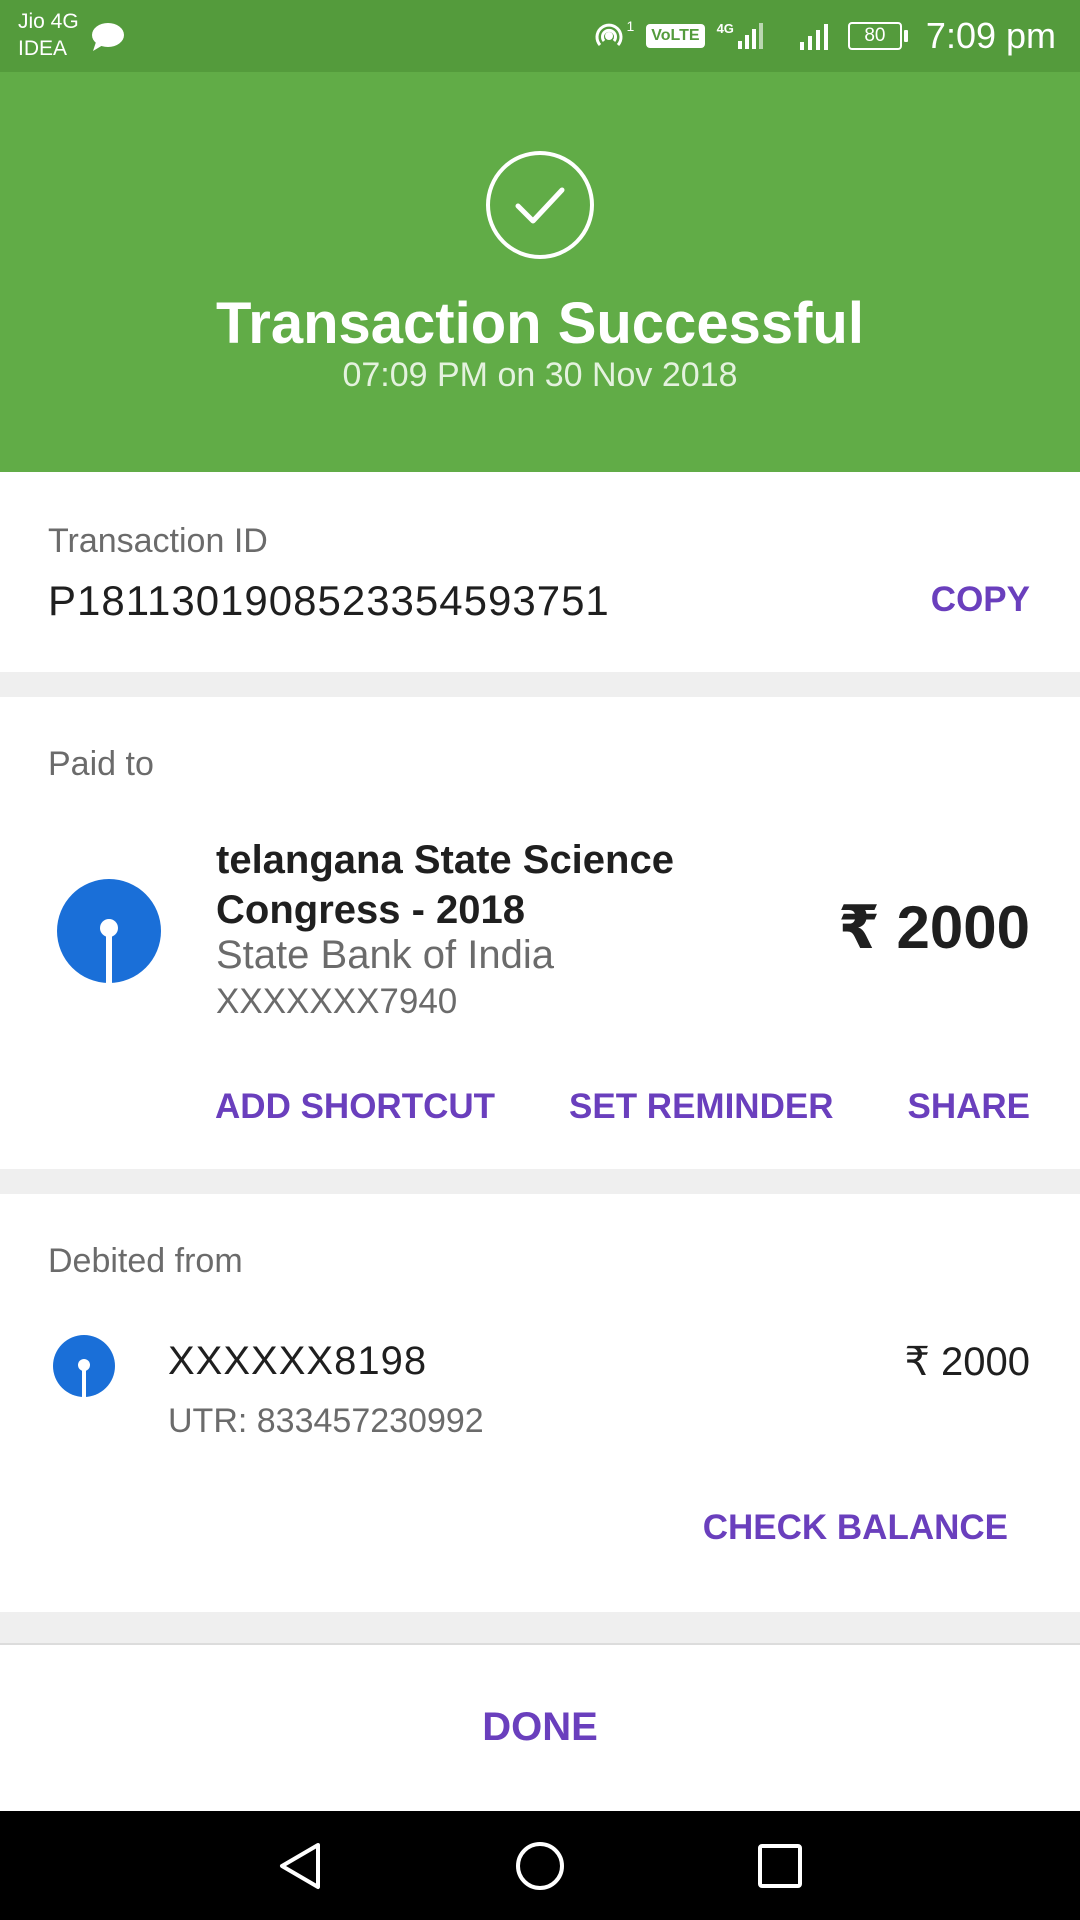 The width and height of the screenshot is (1080, 1920). What do you see at coordinates (540, 375) in the screenshot?
I see `transaction-timestamp: 07:09 PM on 30 Nov 2018` at bounding box center [540, 375].